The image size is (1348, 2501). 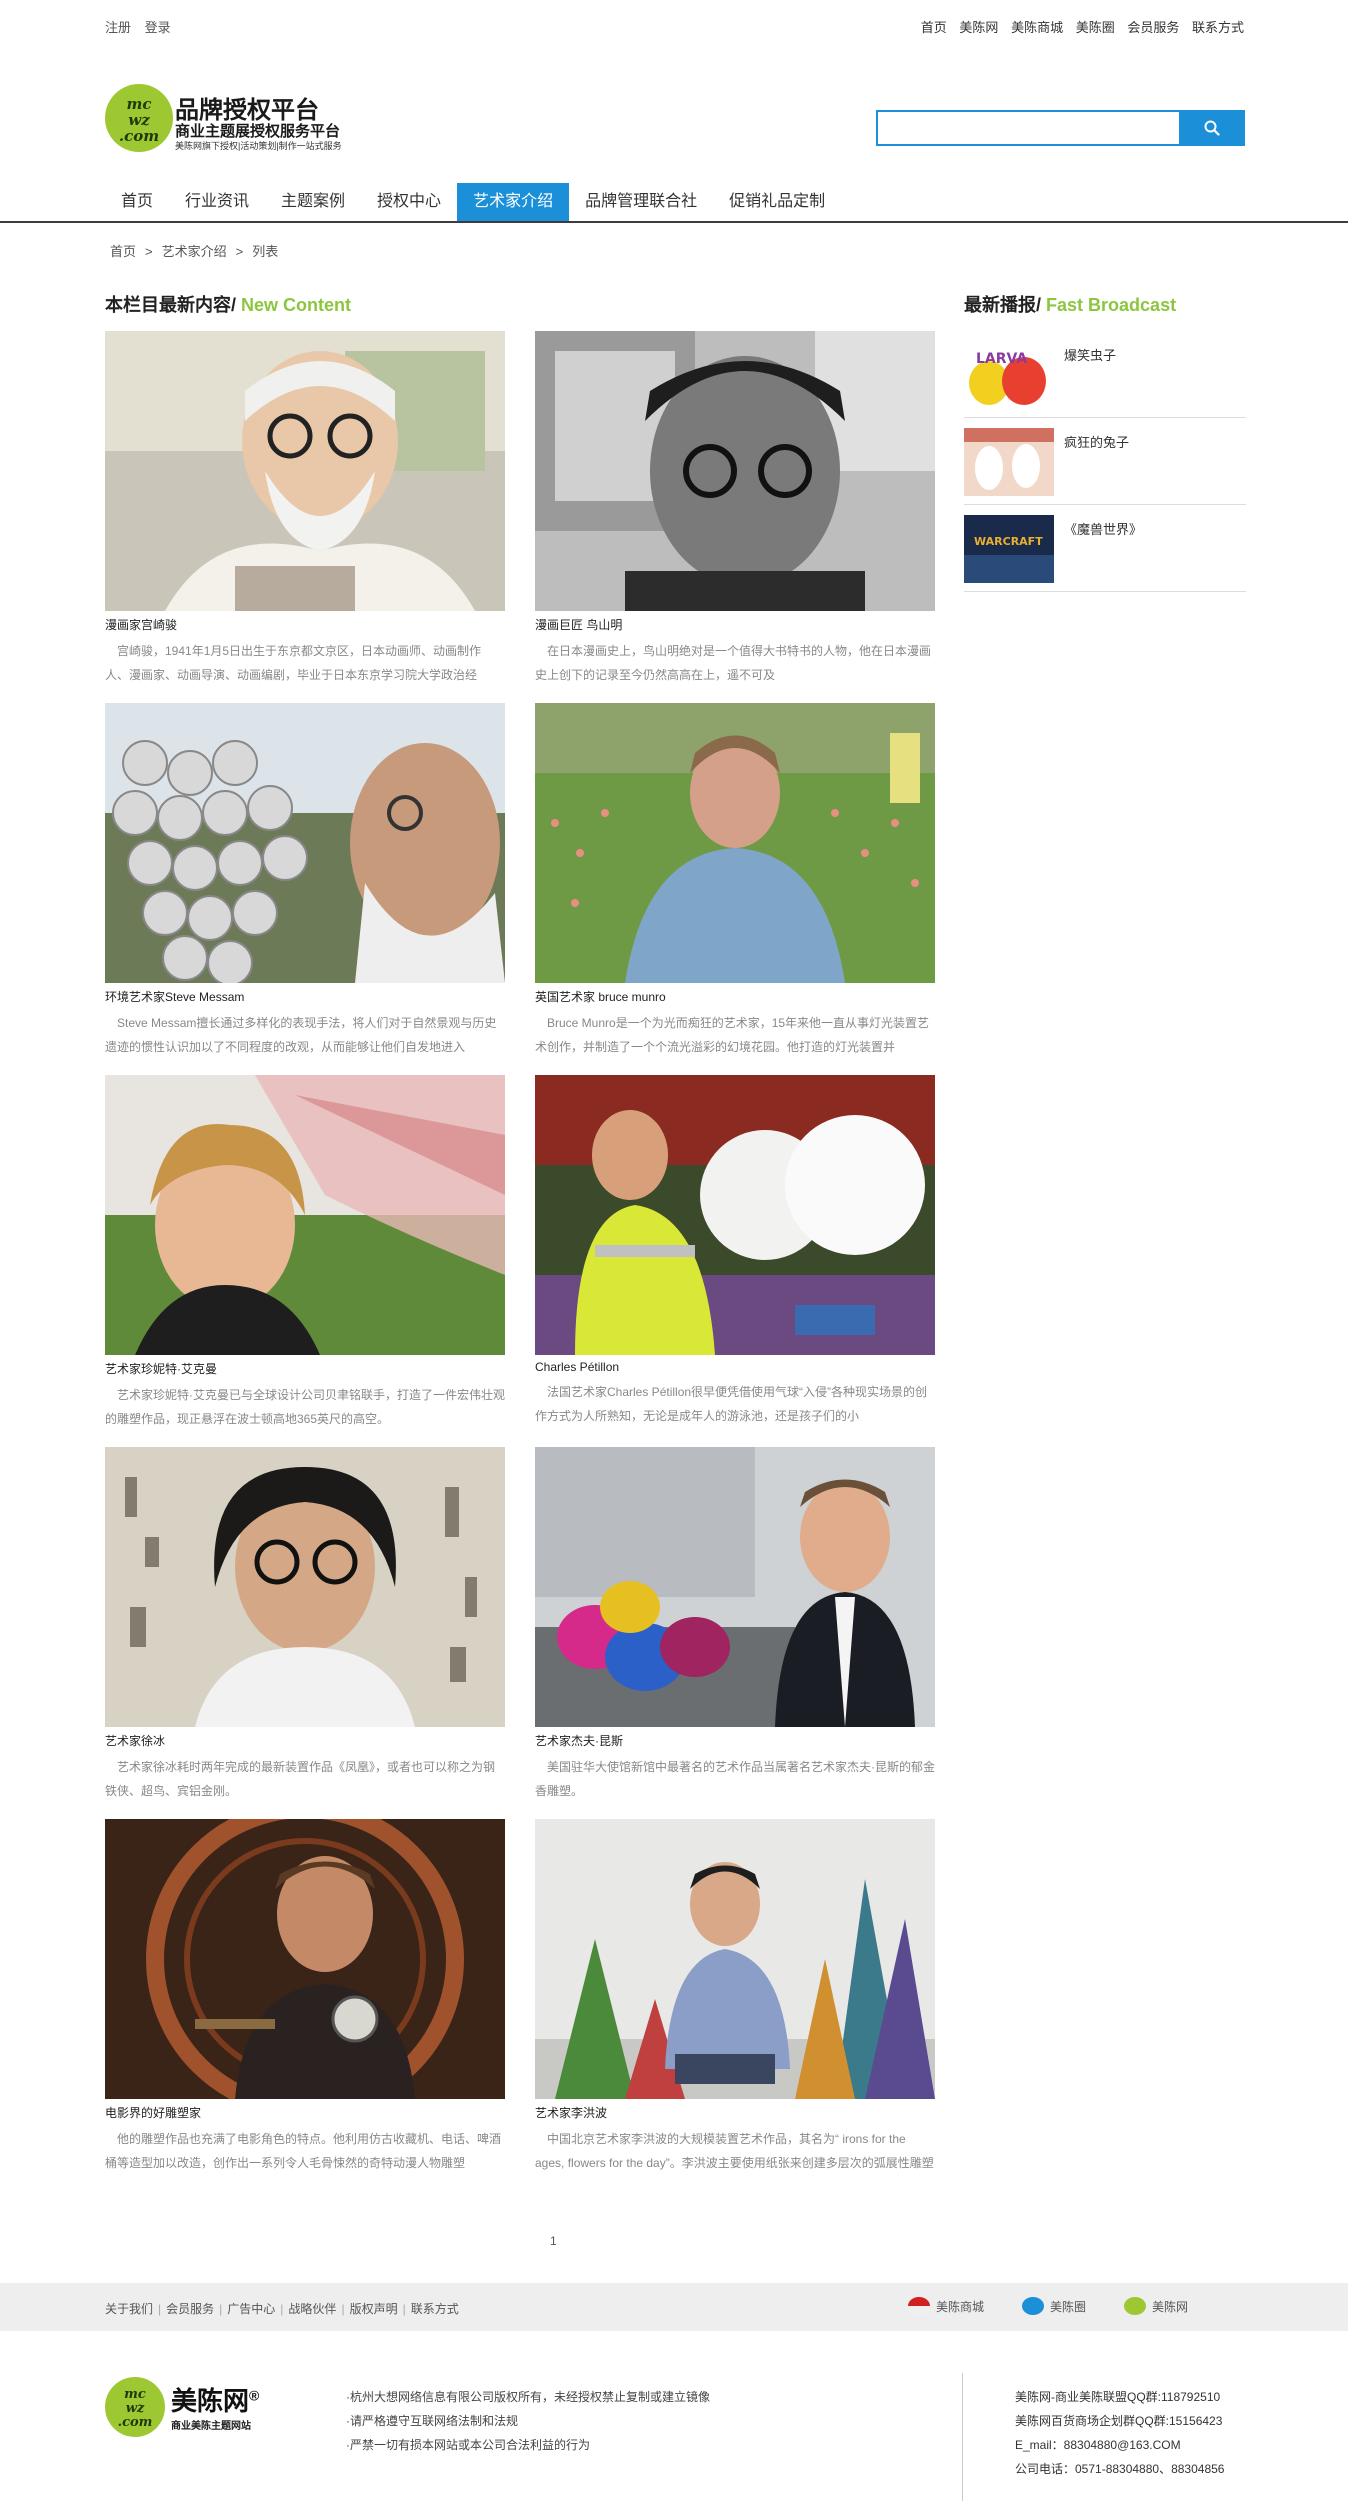 What do you see at coordinates (735, 624) in the screenshot?
I see `article-title: 漫画巨匠 鸟山明` at bounding box center [735, 624].